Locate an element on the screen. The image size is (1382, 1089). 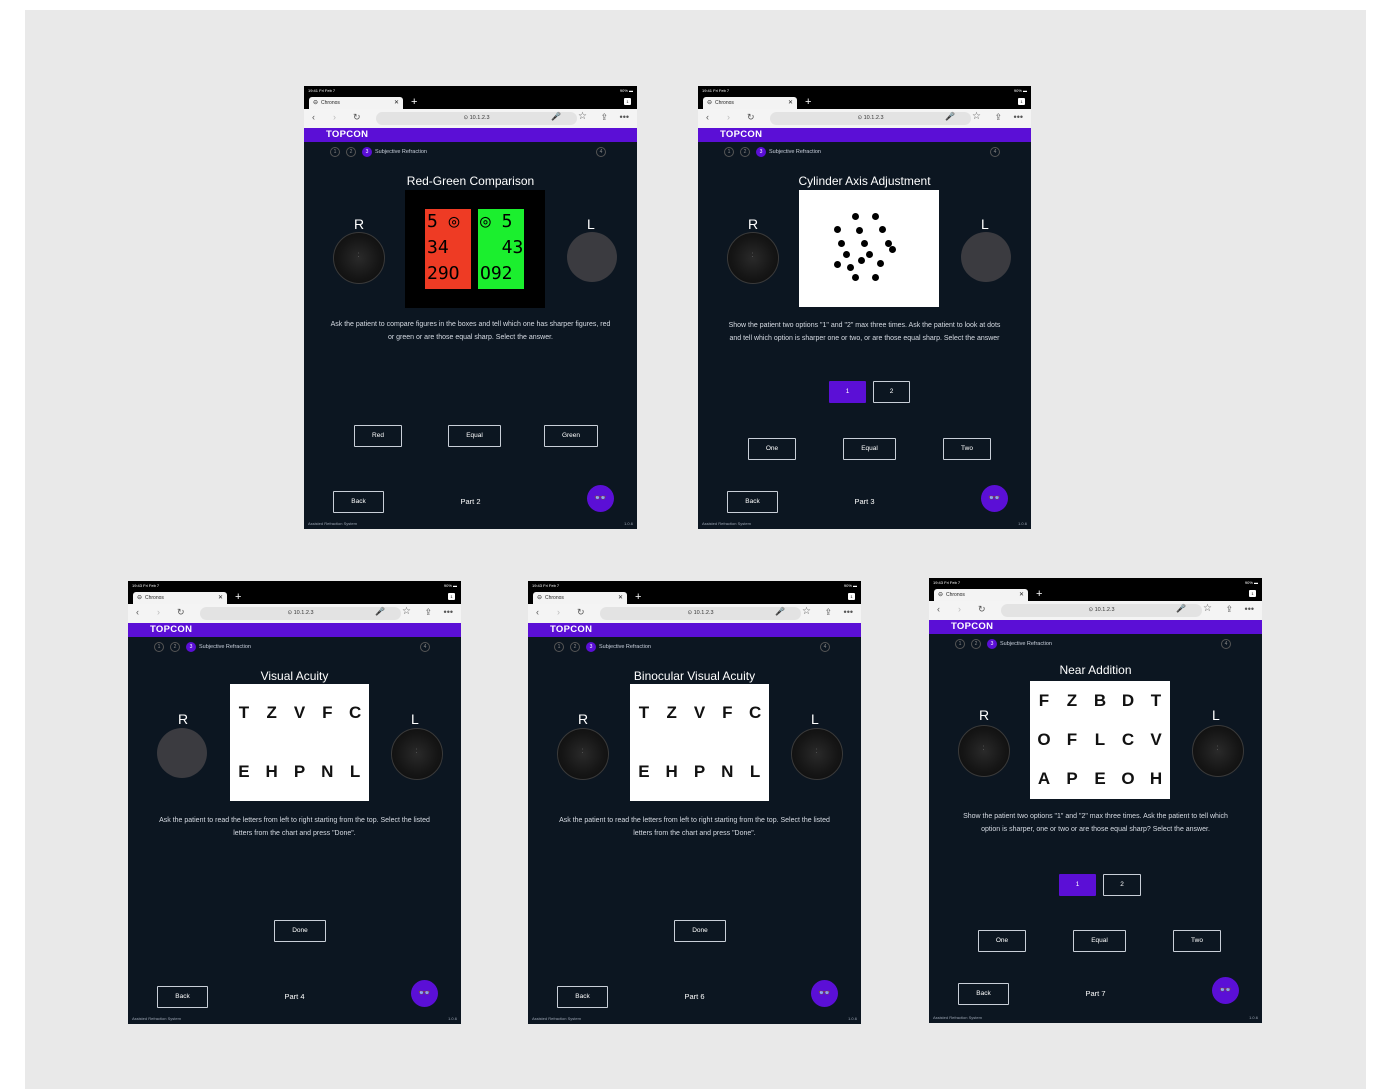
option-1-button: 1 is located at coordinates (1077, 885).